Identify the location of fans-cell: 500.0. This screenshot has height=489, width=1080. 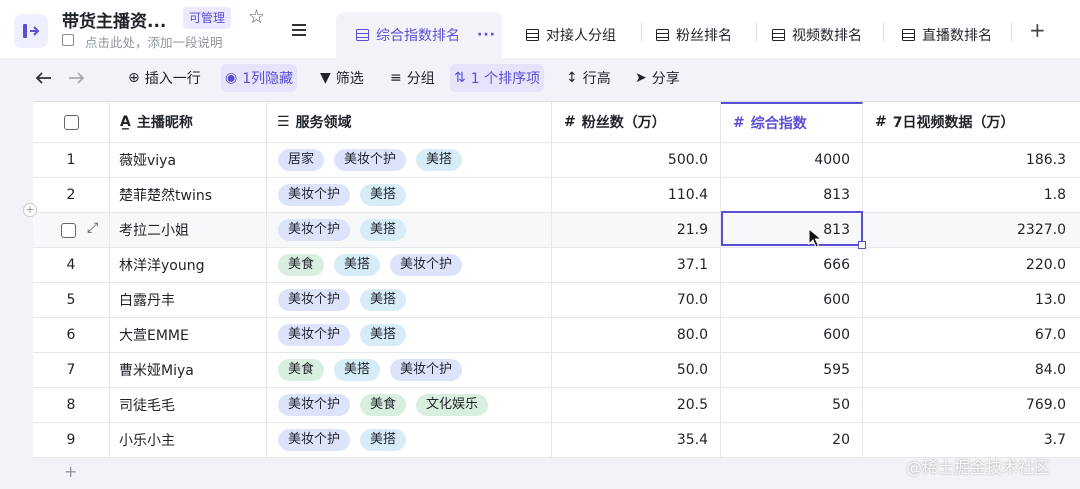
(636, 160).